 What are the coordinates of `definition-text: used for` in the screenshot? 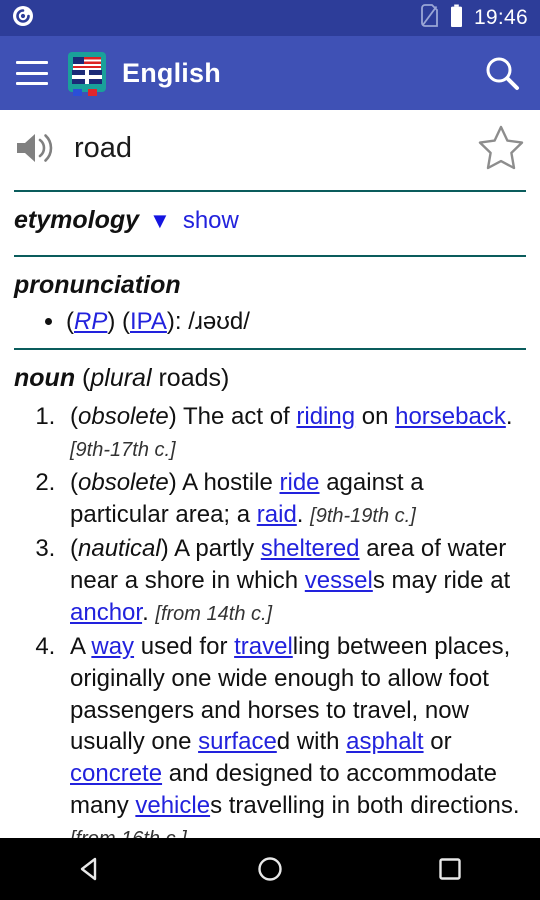 It's located at (184, 646).